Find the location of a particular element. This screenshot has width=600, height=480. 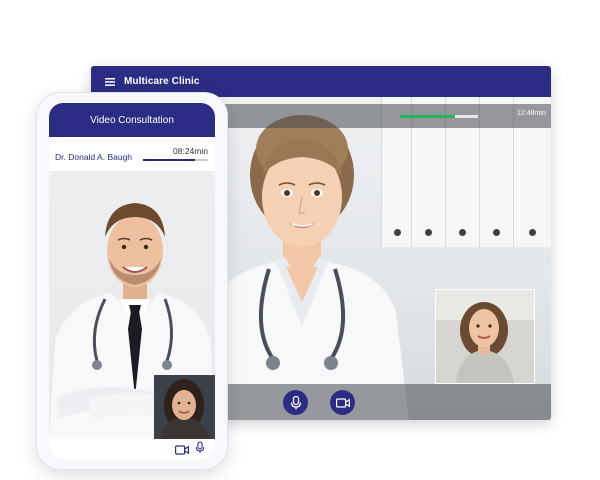

phone-header-title: Video Consultation is located at coordinates (132, 120).